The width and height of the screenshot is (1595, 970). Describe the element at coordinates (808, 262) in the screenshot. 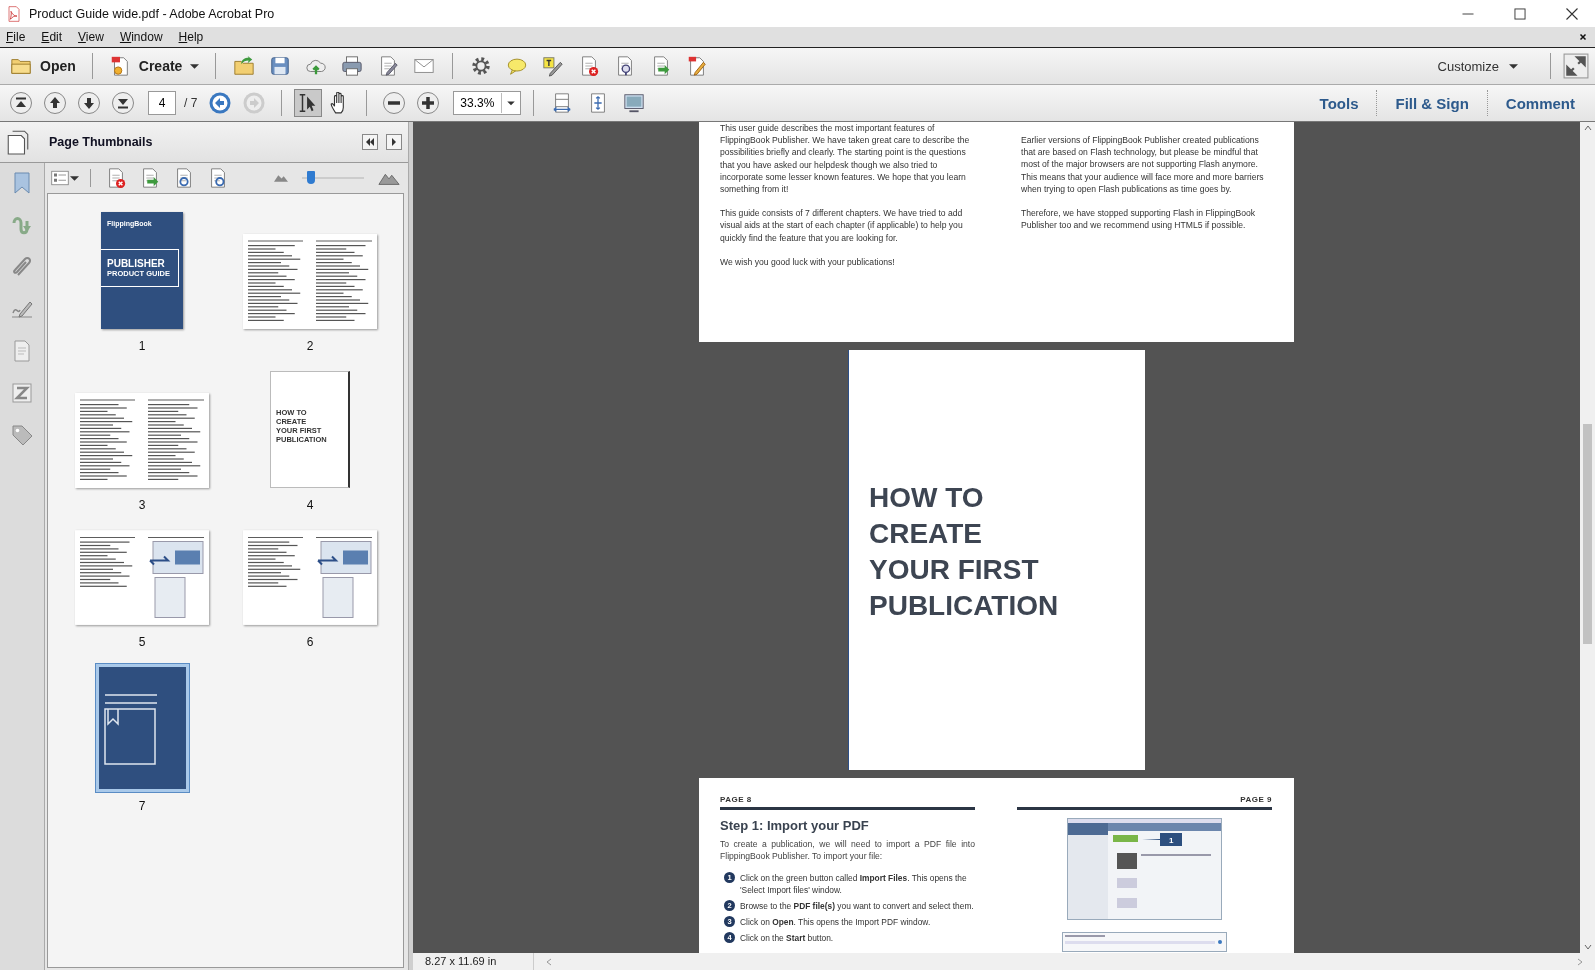

I see `paragraph: We wish you good luck with your publications!` at that location.